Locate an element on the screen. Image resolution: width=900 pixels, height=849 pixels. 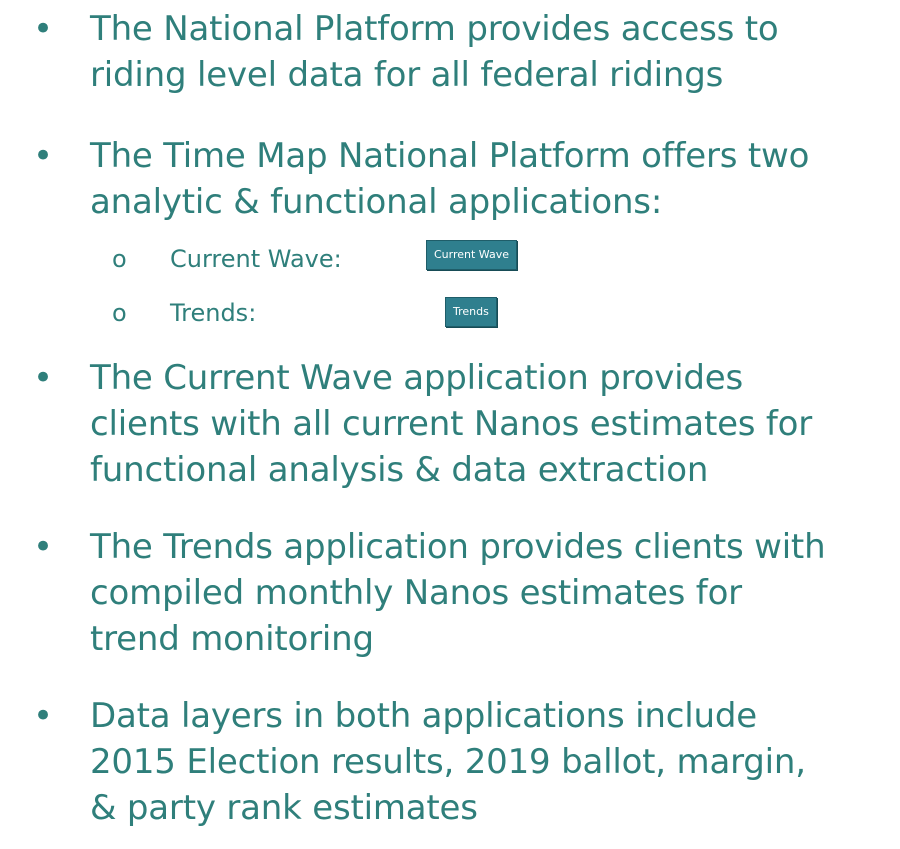
bullet-4-line-3: trend monitoring is located at coordinates (232, 639).